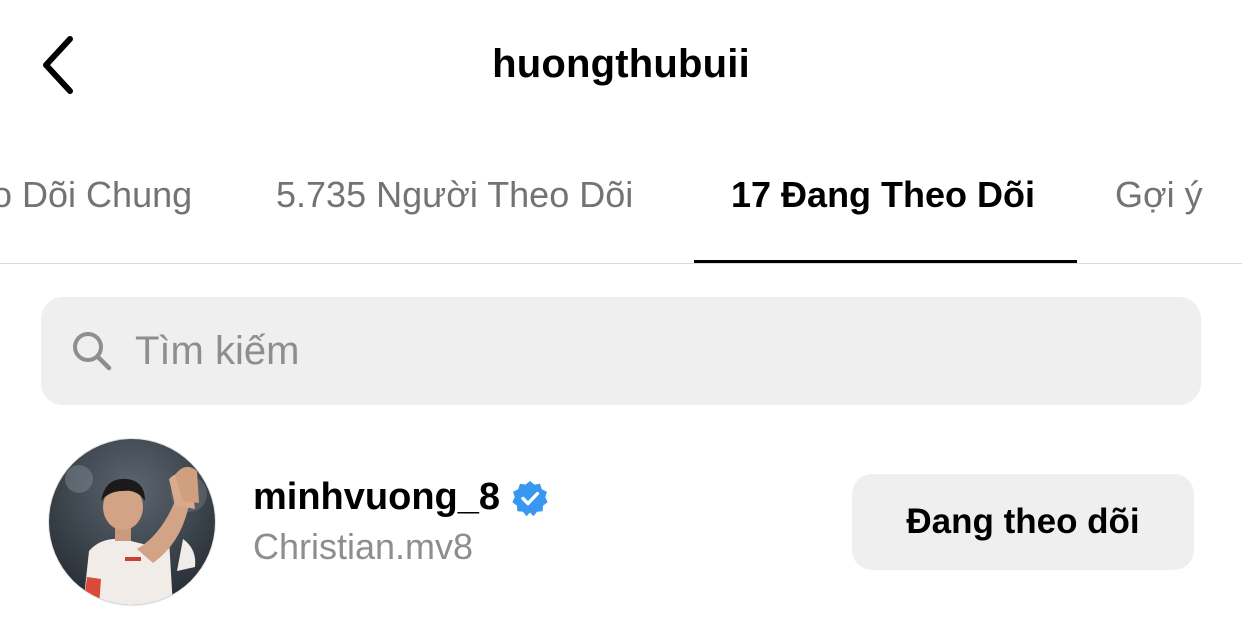 Image resolution: width=1242 pixels, height=630 pixels. What do you see at coordinates (454, 199) in the screenshot?
I see `tab-followers: 5.735 Người Theo Dõi` at bounding box center [454, 199].